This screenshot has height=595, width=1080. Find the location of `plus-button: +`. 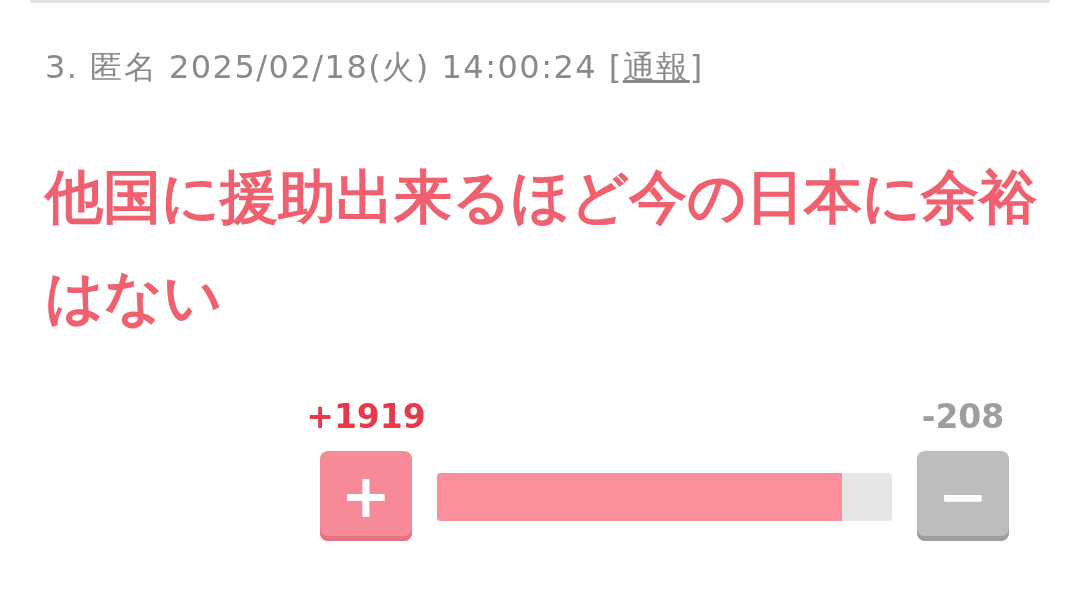

plus-button: + is located at coordinates (366, 496).